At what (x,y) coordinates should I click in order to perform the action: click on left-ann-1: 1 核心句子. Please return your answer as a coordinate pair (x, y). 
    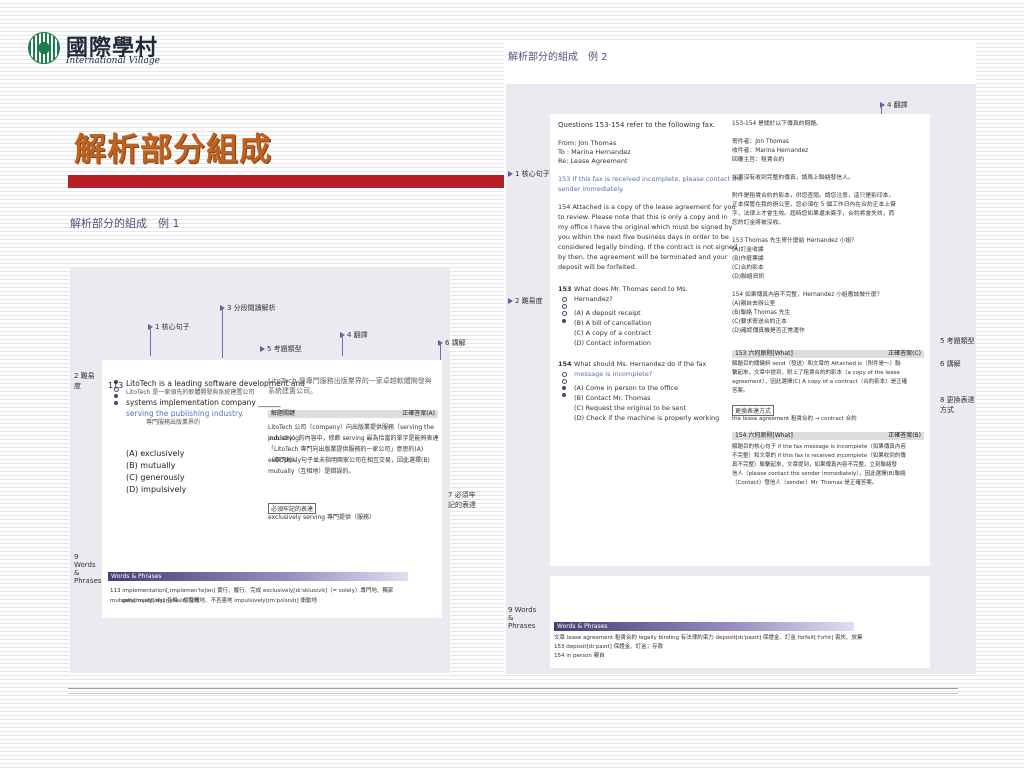
    Looking at the image, I should click on (169, 327).